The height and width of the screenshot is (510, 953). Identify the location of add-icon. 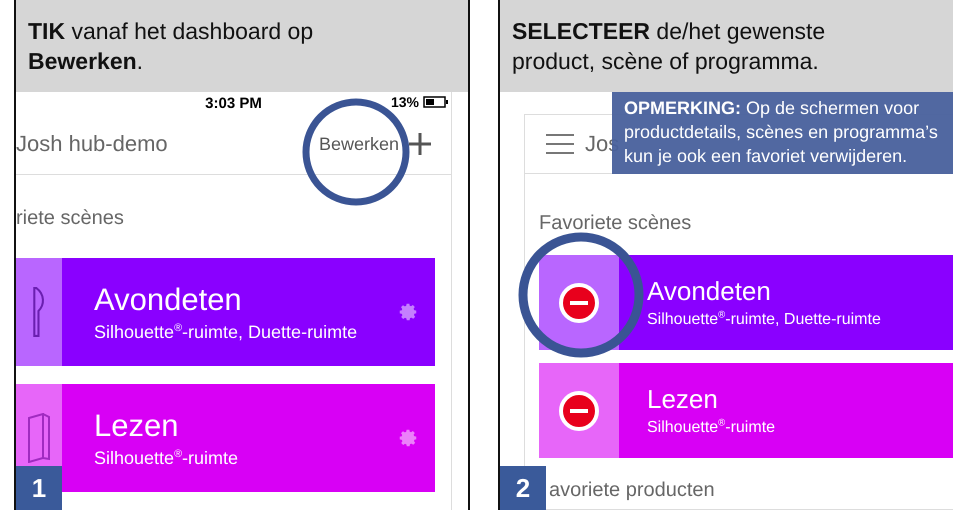
(420, 144).